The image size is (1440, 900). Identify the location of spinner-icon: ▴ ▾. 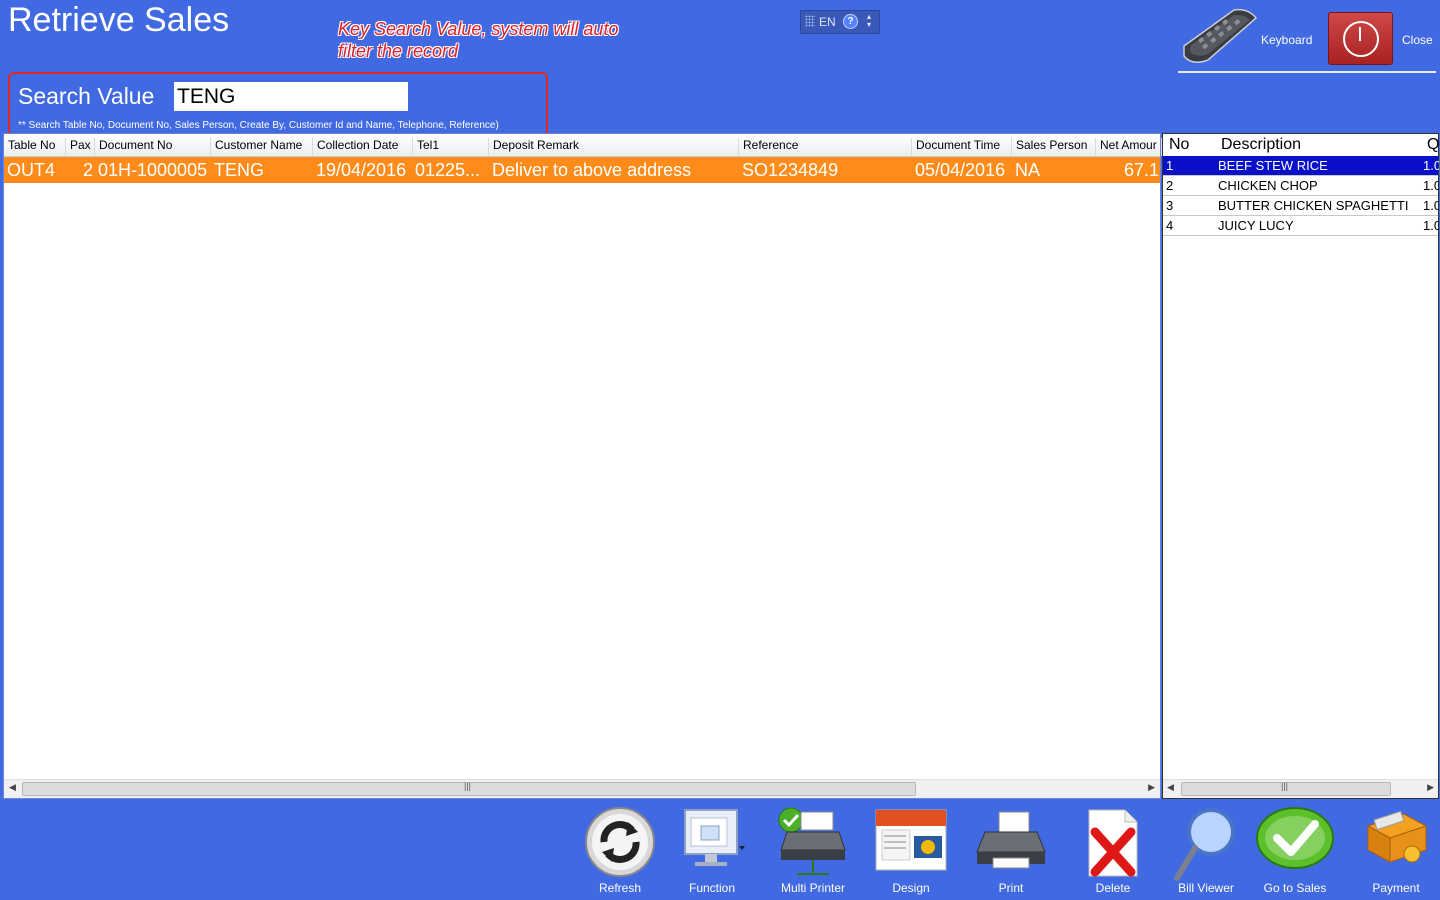
(869, 21).